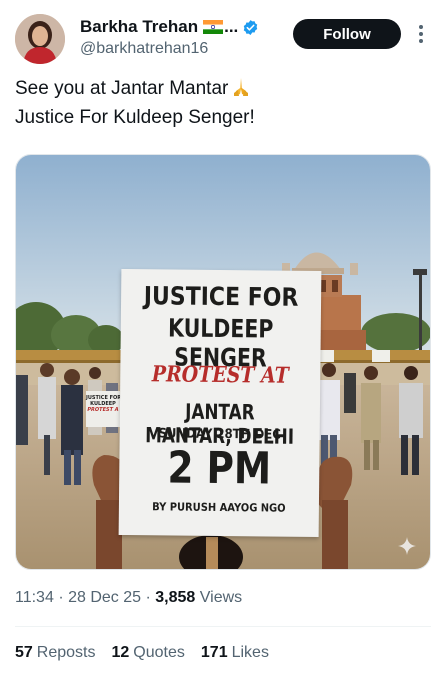  What do you see at coordinates (175, 597) in the screenshot?
I see `views-count: 3,858` at bounding box center [175, 597].